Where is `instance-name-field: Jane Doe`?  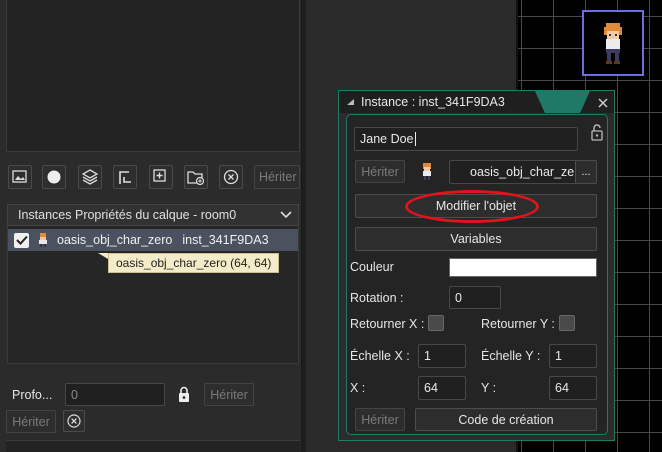
instance-name-field: Jane Doe is located at coordinates (466, 139).